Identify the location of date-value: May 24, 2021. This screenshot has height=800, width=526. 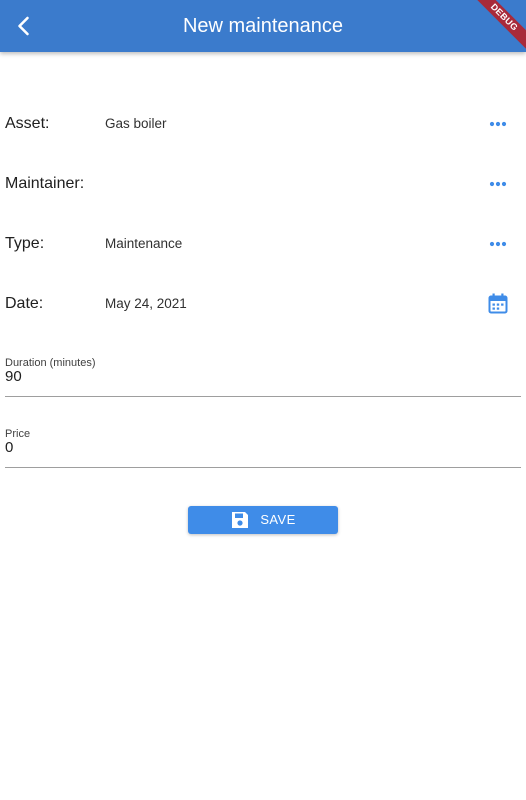
(146, 303).